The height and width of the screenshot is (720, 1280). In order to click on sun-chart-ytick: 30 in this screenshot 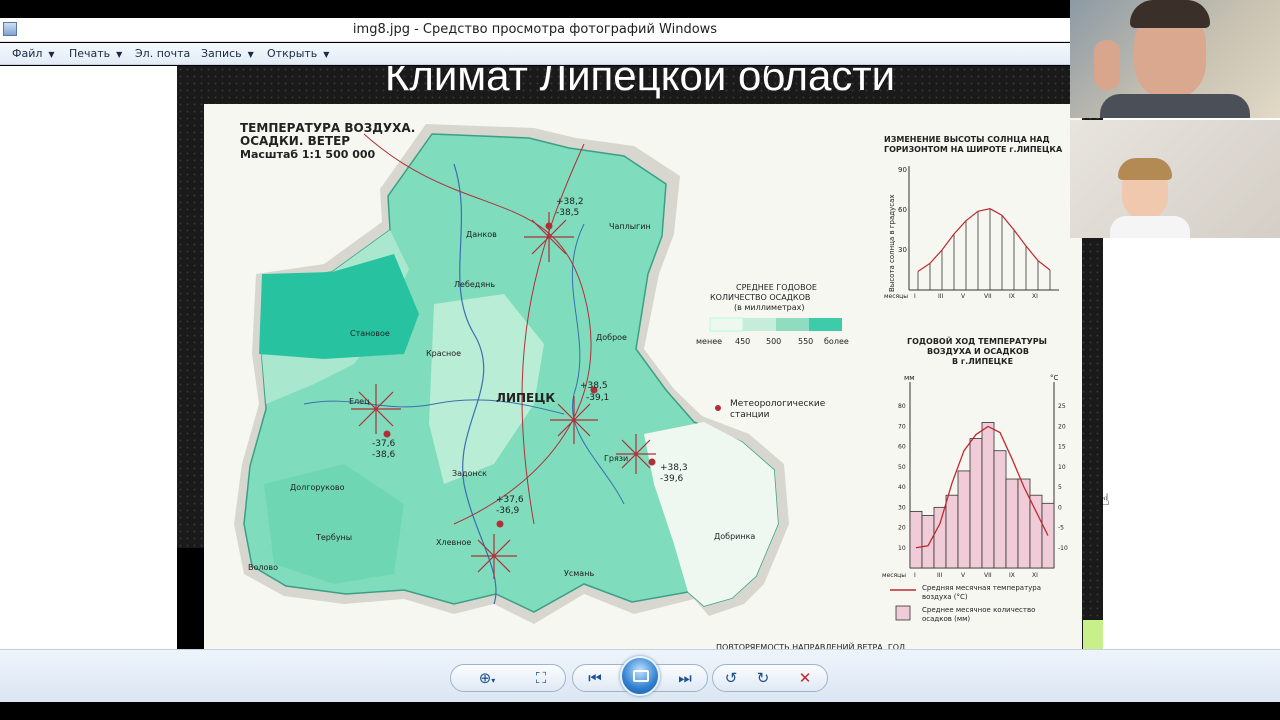, I will do `click(902, 250)`.